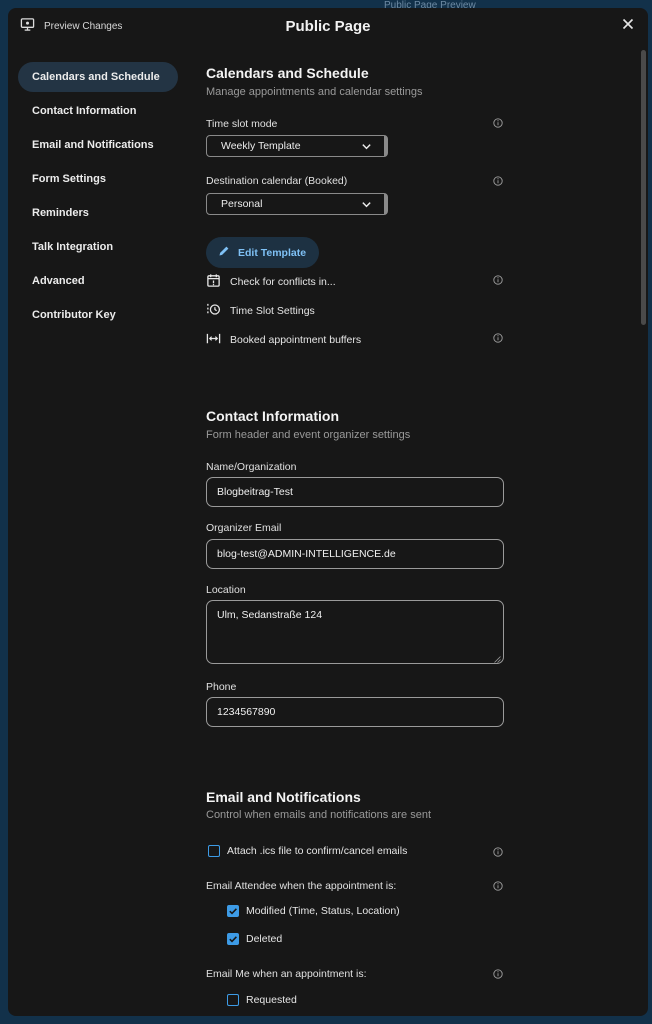 Image resolution: width=652 pixels, height=1024 pixels. Describe the element at coordinates (213, 311) in the screenshot. I see `clock-icon` at that location.